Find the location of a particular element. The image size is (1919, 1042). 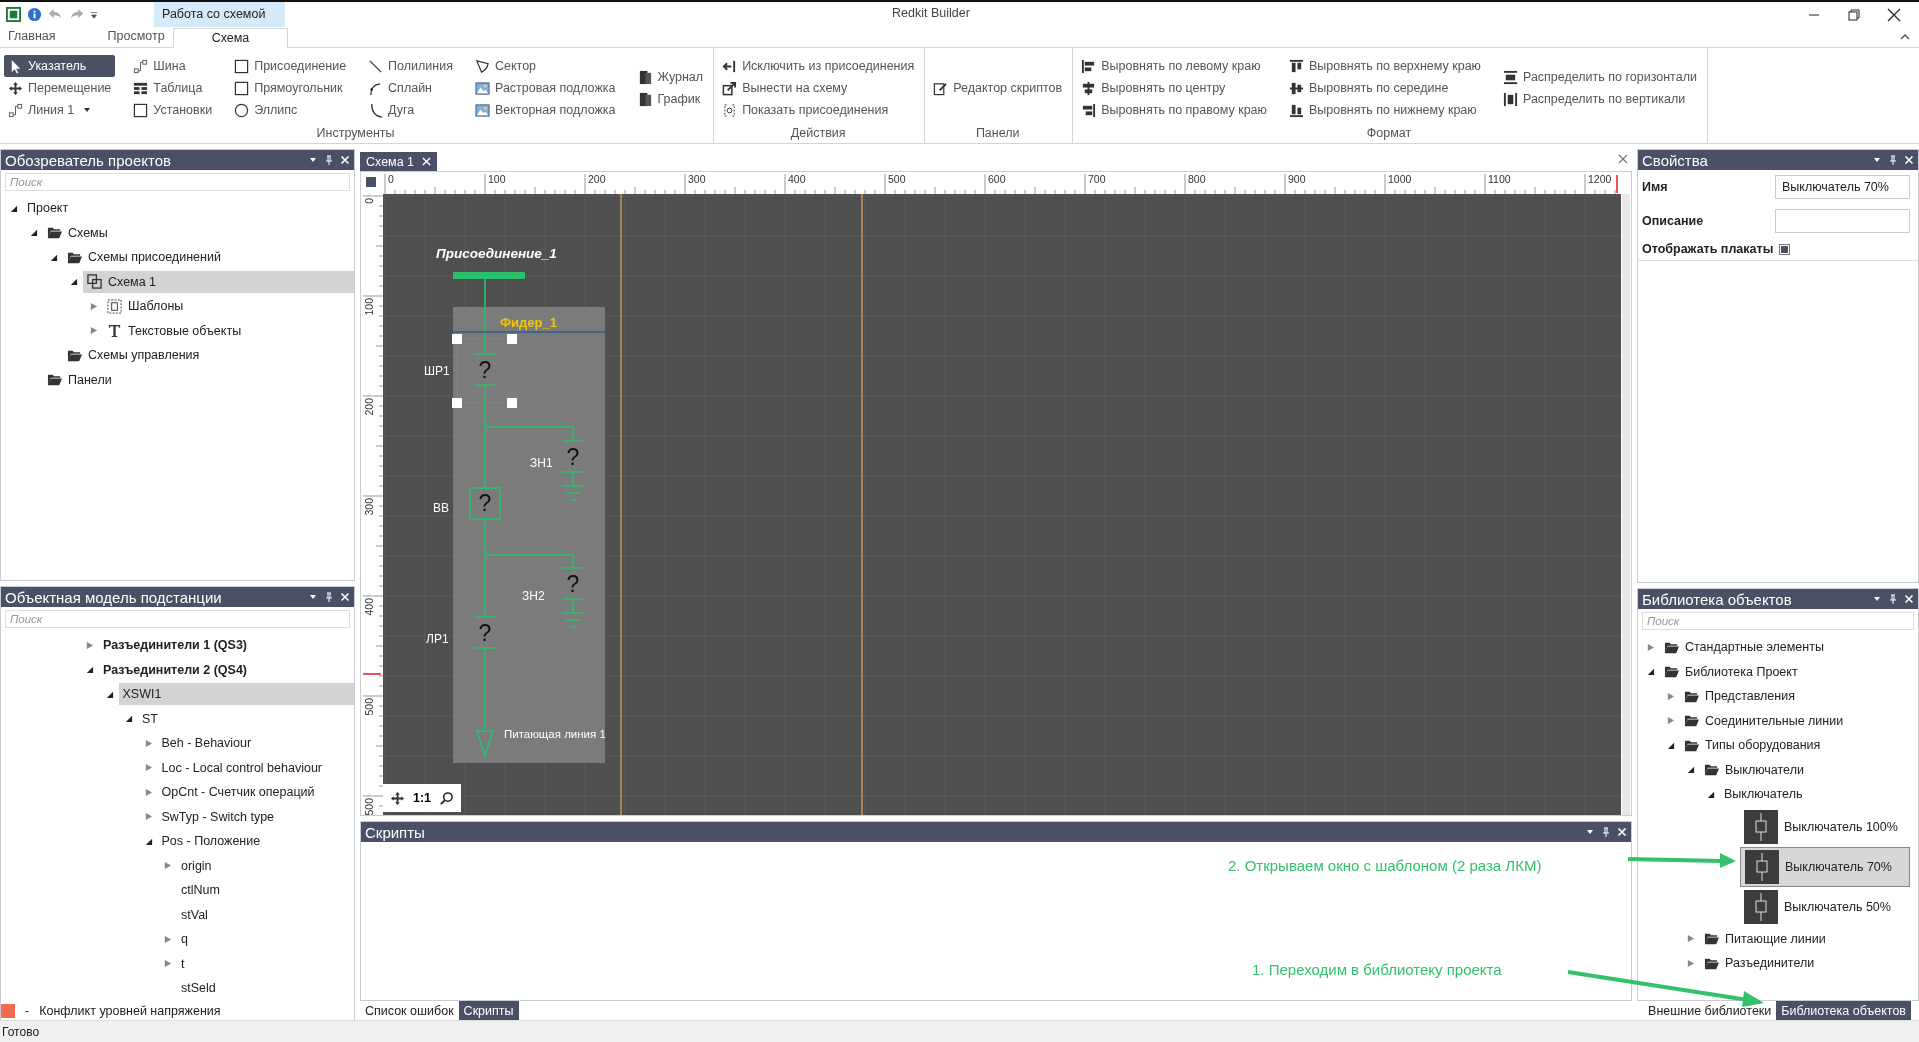

ribbon-button: Вынести на схему is located at coordinates (818, 88).